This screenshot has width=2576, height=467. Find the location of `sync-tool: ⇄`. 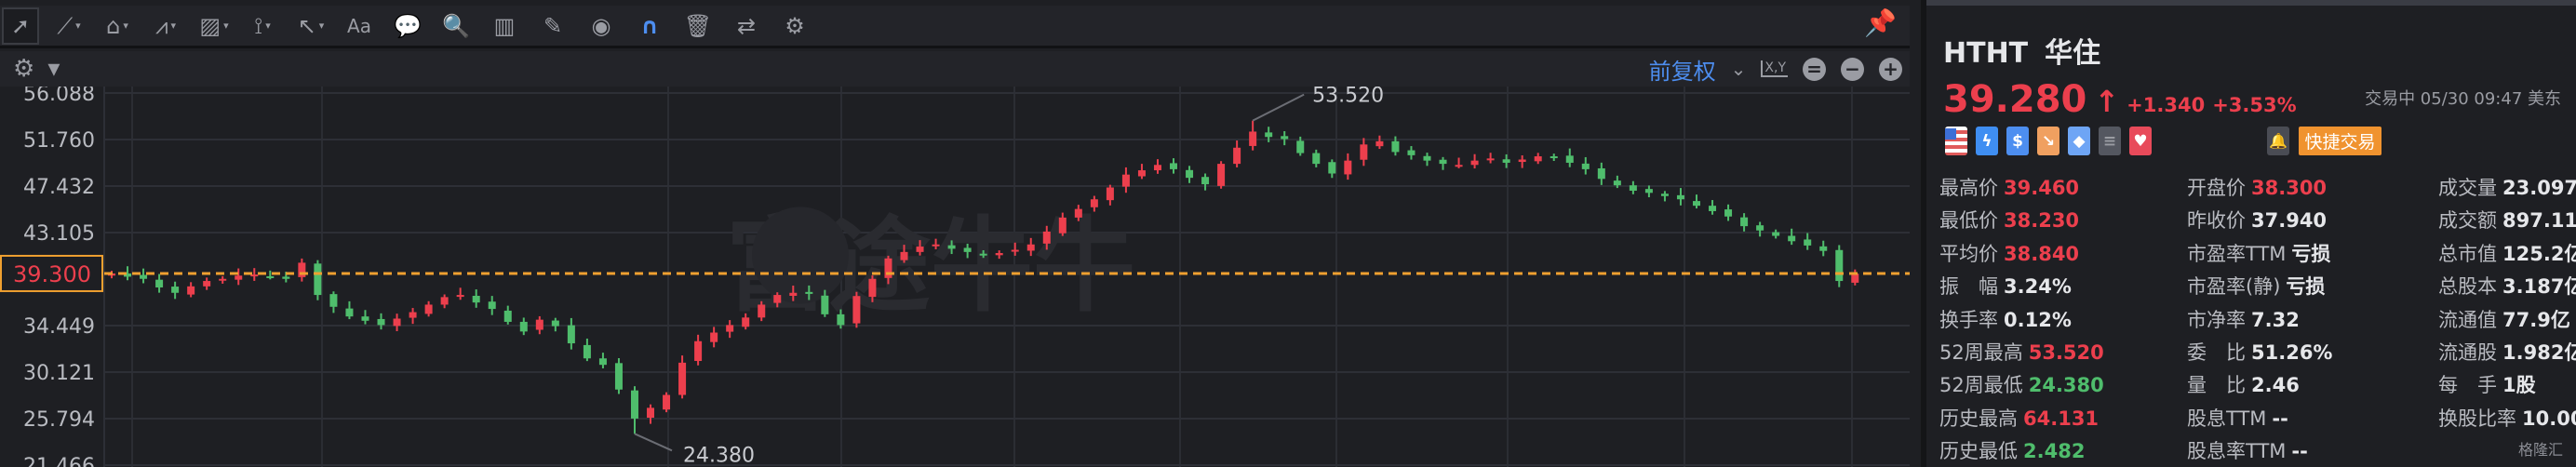

sync-tool: ⇄ is located at coordinates (746, 26).